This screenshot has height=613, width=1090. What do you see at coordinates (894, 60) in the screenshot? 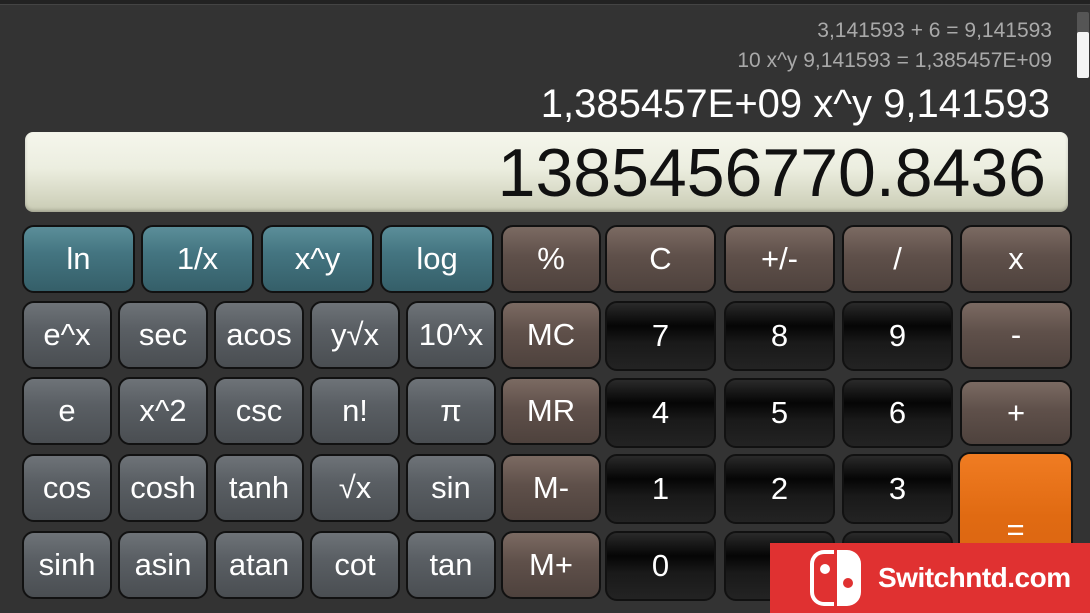
I see `history-line: 10 x^y 9,141593 = 1,385457E+09` at bounding box center [894, 60].